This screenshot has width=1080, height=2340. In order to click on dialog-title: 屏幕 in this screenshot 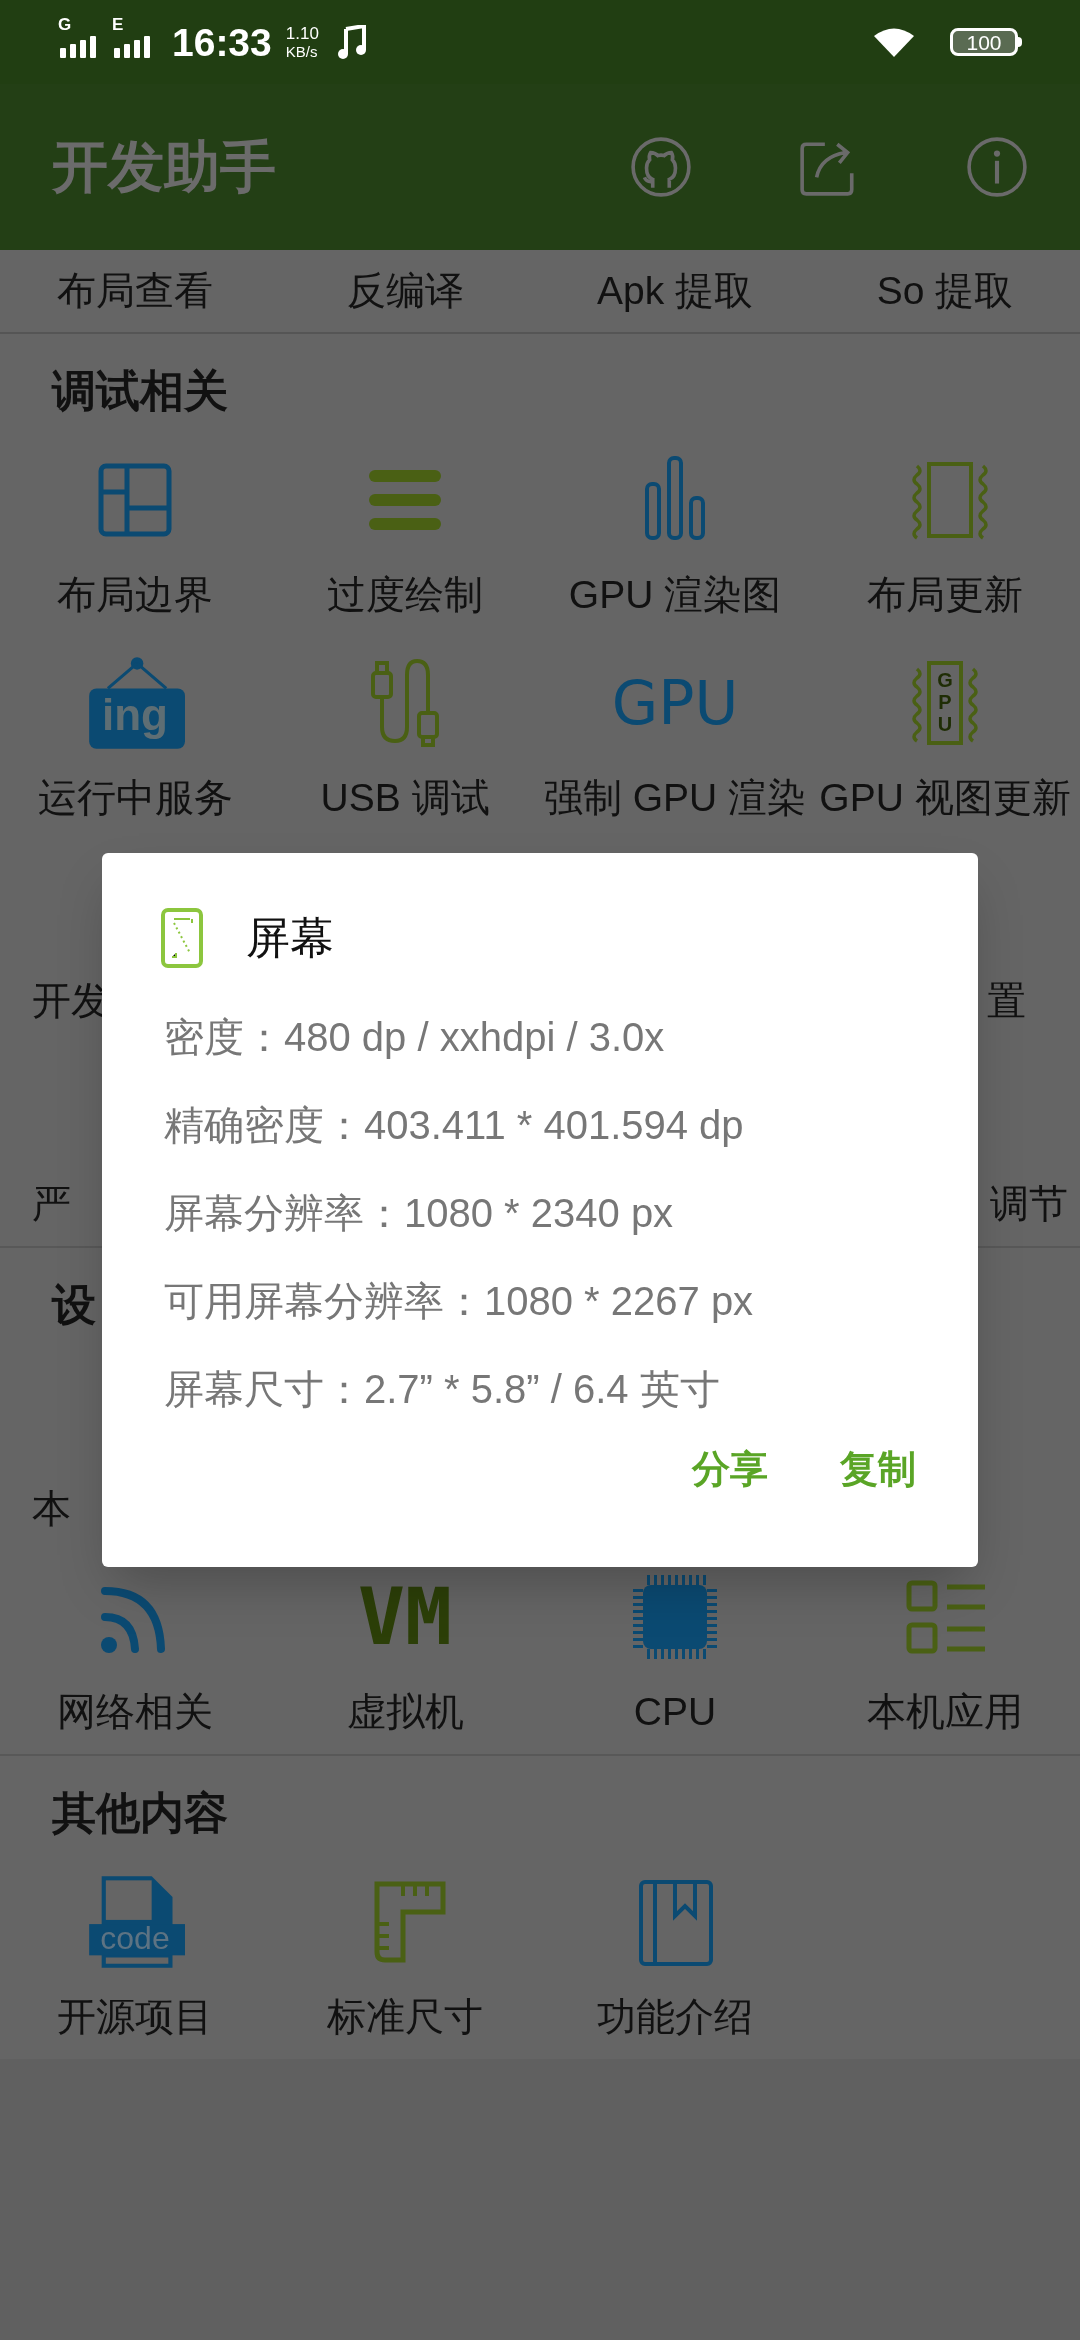, I will do `click(290, 938)`.